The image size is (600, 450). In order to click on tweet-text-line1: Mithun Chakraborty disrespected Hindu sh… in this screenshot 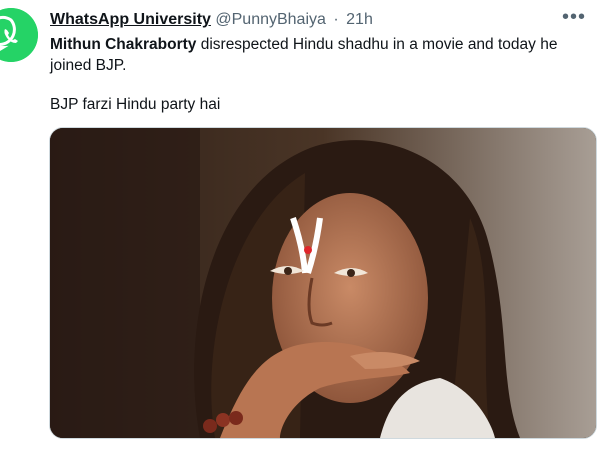, I will do `click(320, 55)`.